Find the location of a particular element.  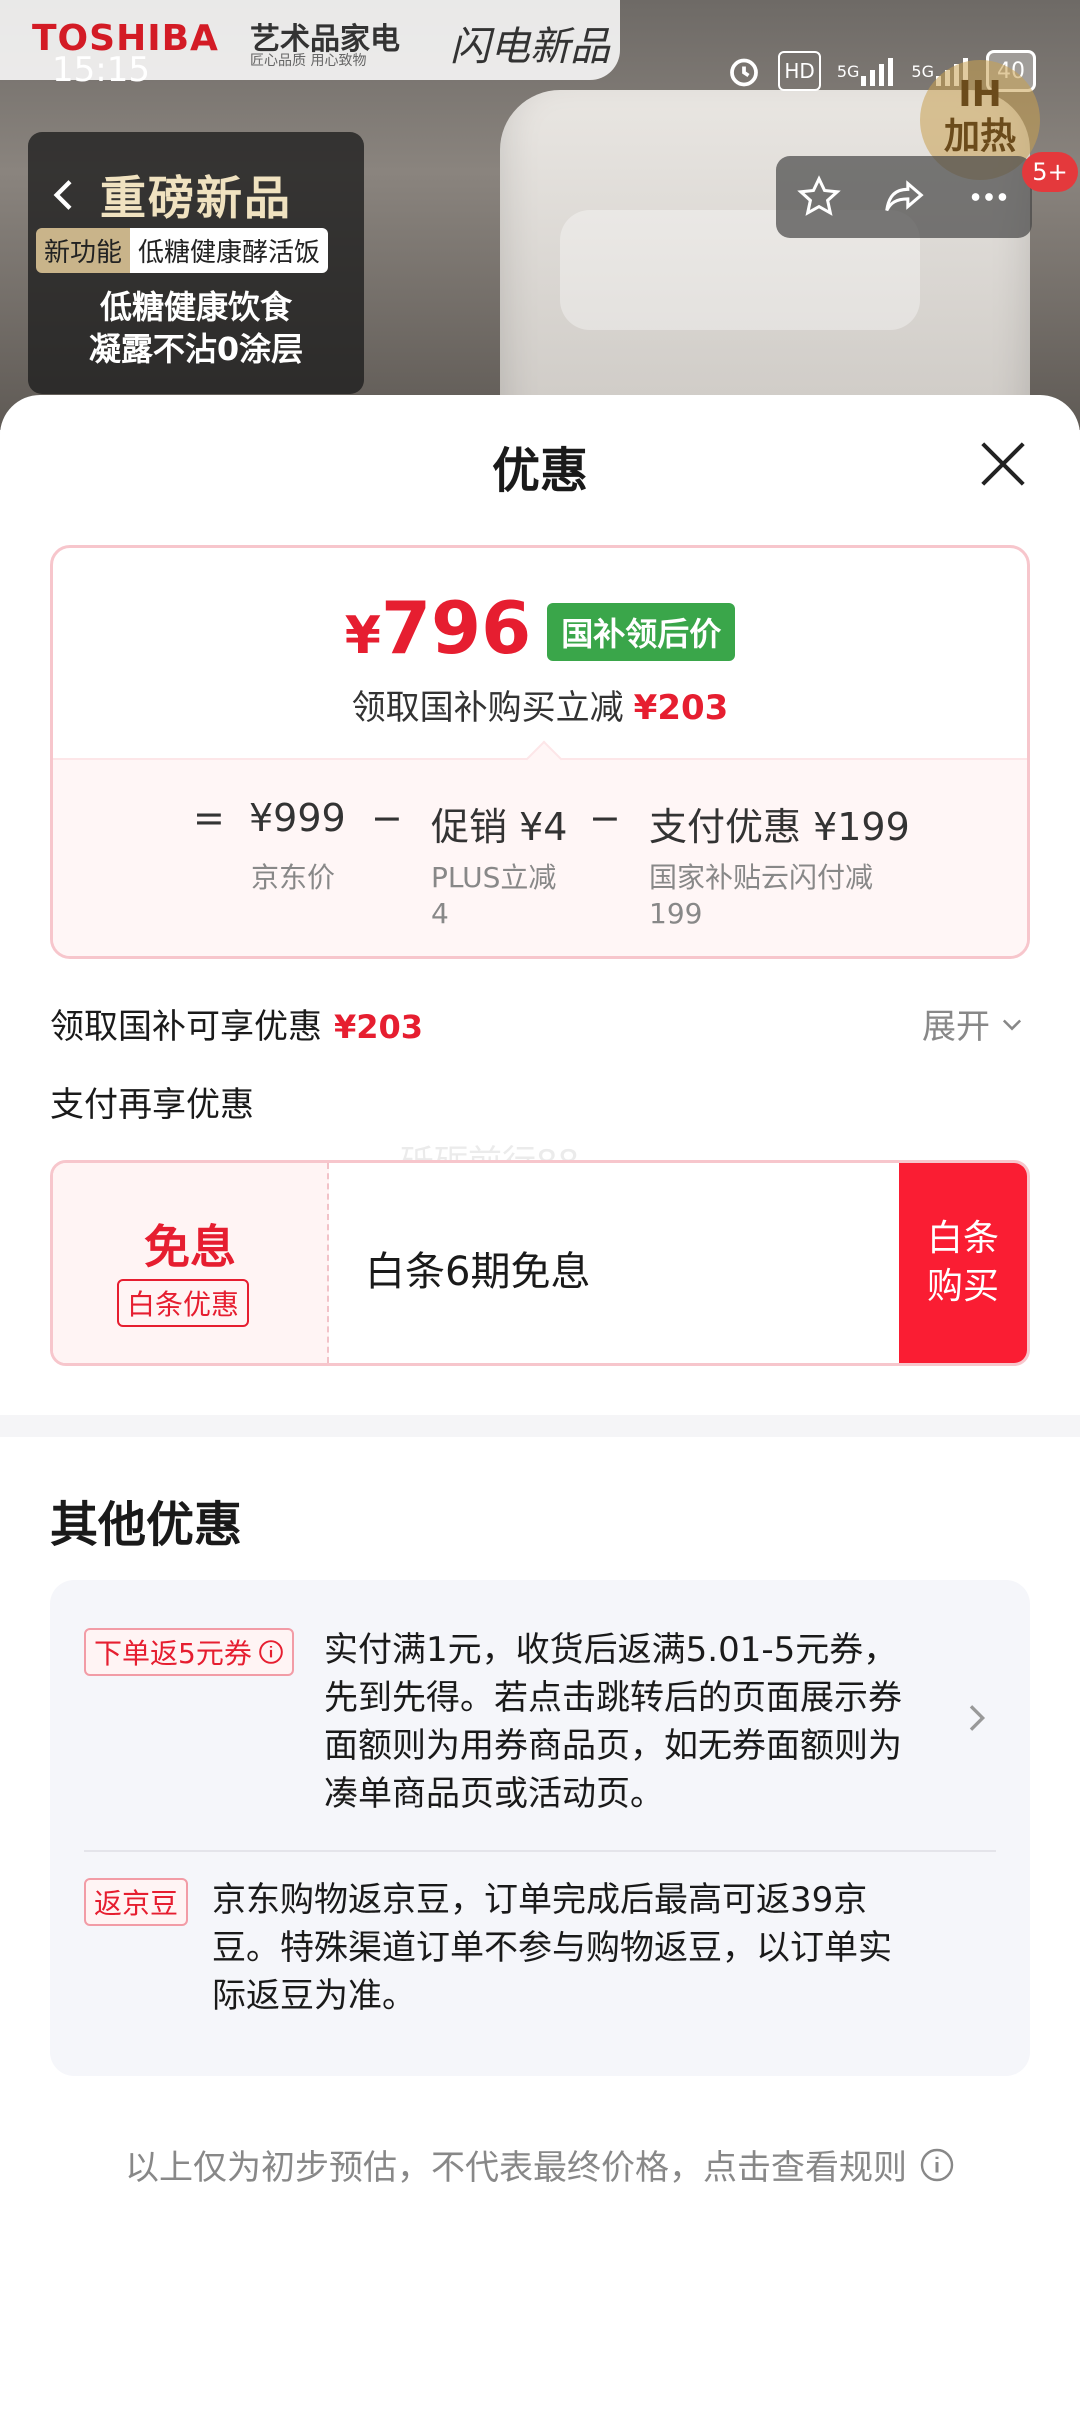

equals-sign: = is located at coordinates (209, 818).